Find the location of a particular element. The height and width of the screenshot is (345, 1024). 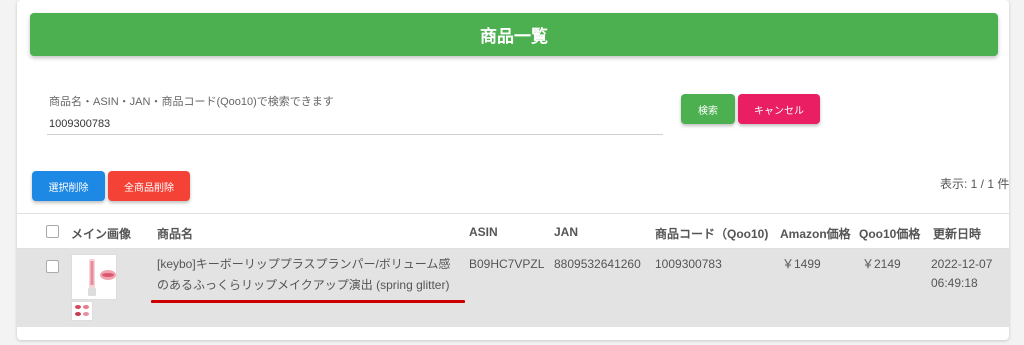

column-header-jan: JAN is located at coordinates (566, 232).